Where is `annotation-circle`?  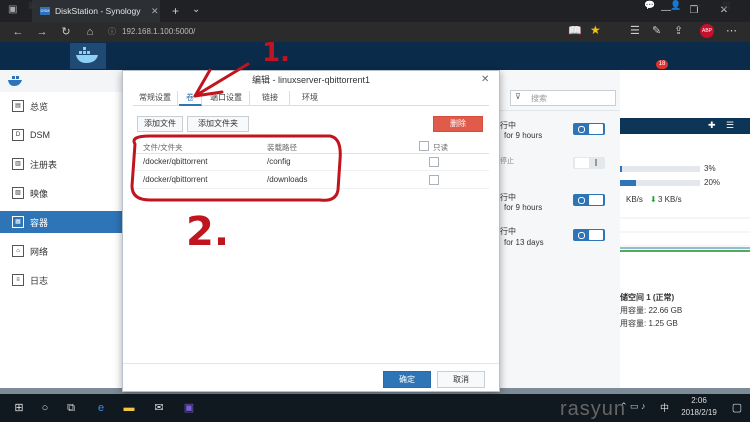
annotation-circle is located at coordinates (236, 168).